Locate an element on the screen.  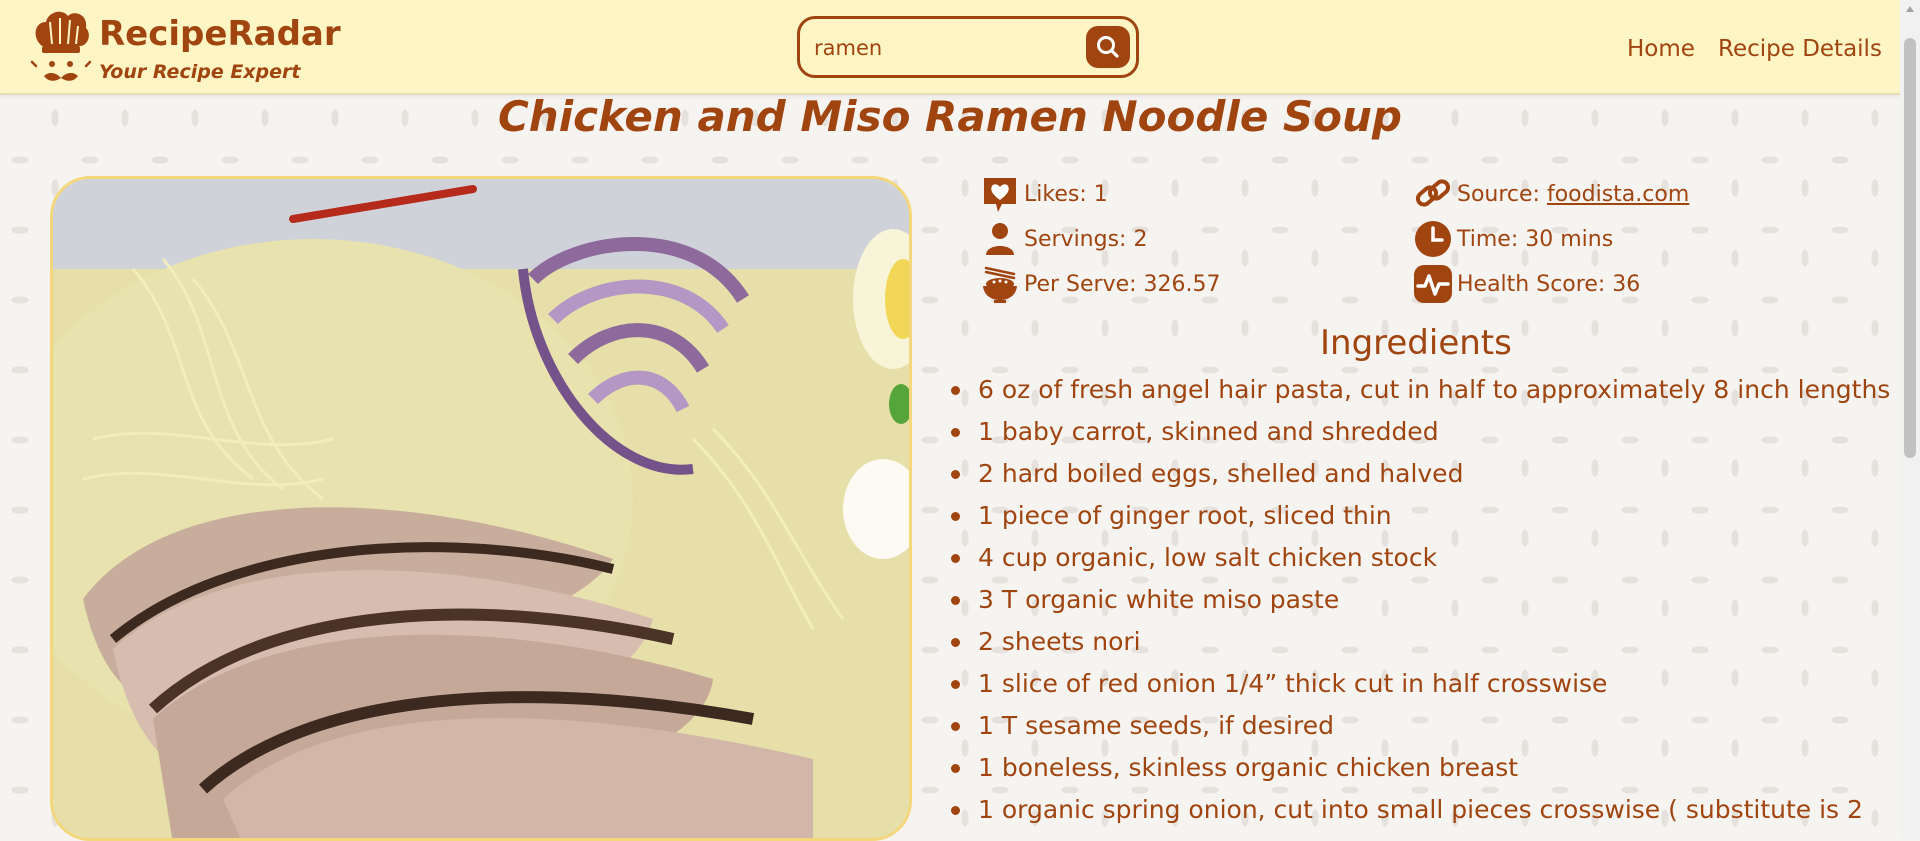
scrollbar-thumb is located at coordinates (1910, 248).